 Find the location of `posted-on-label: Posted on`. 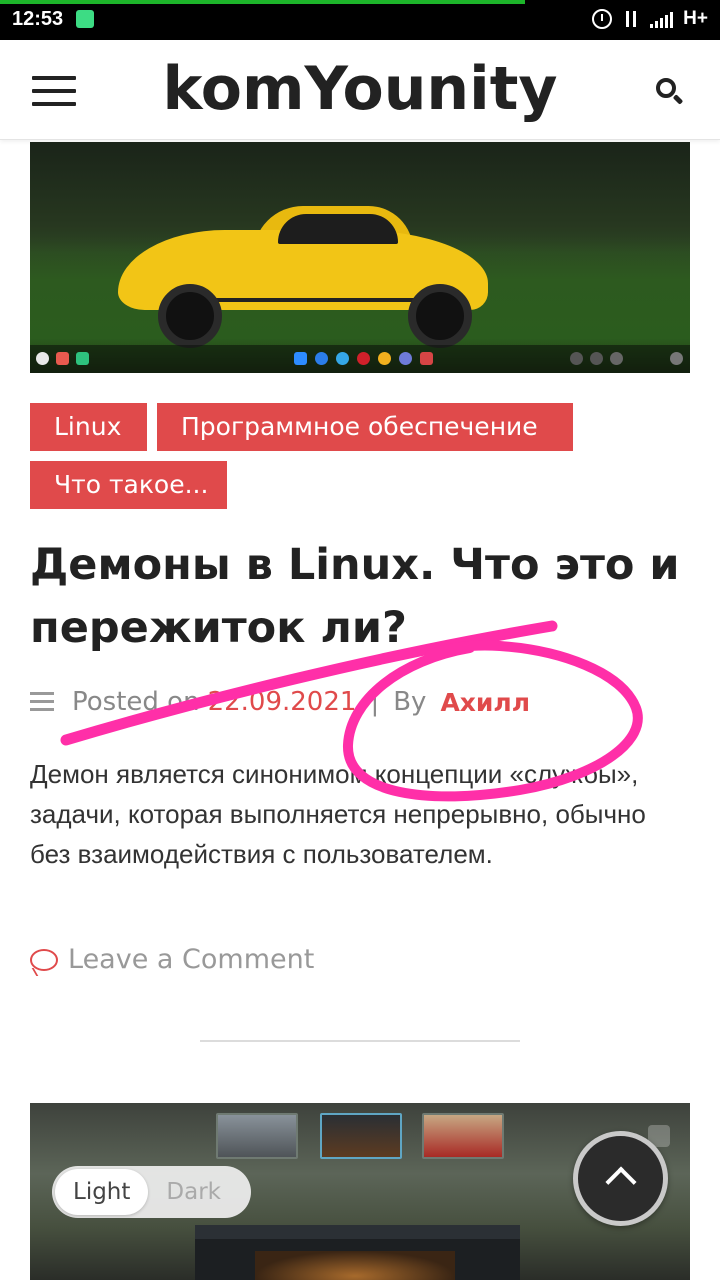

posted-on-label: Posted on is located at coordinates (136, 702).